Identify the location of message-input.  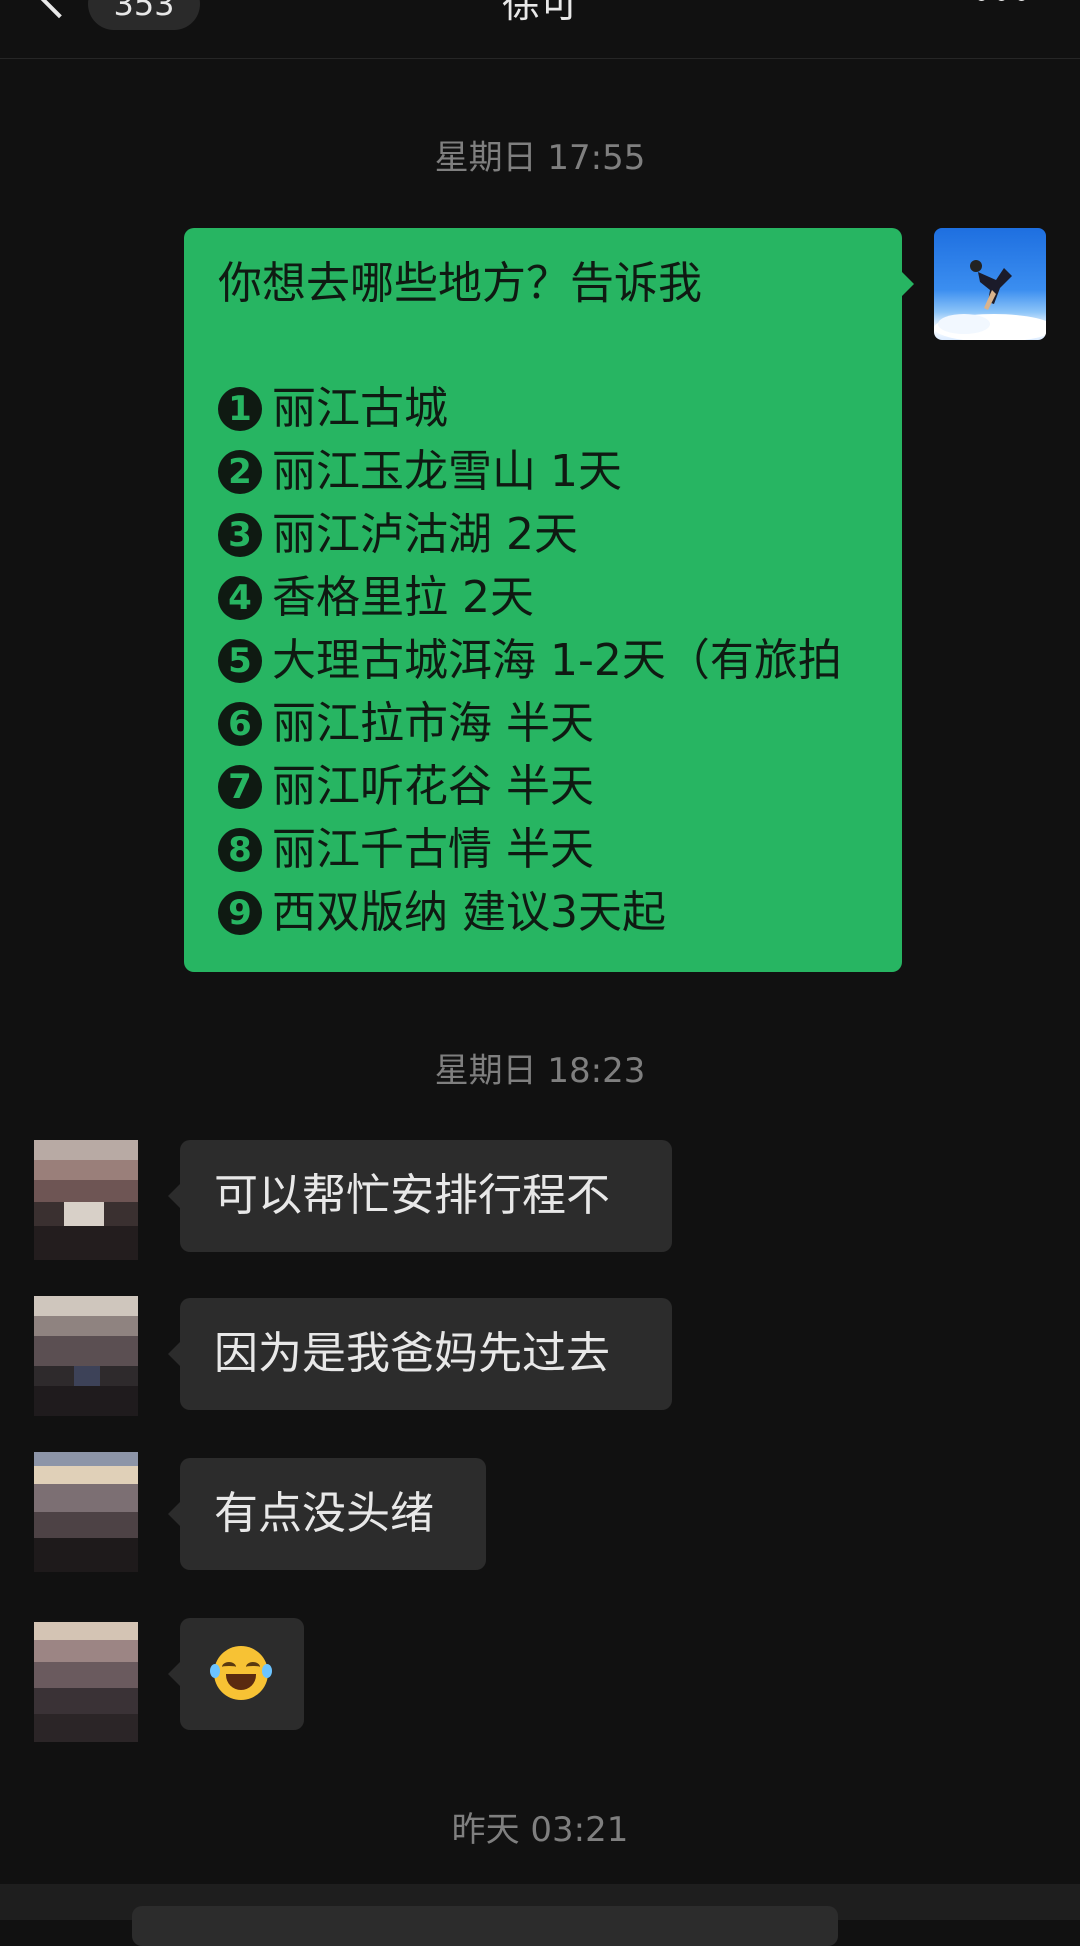
(485, 1926).